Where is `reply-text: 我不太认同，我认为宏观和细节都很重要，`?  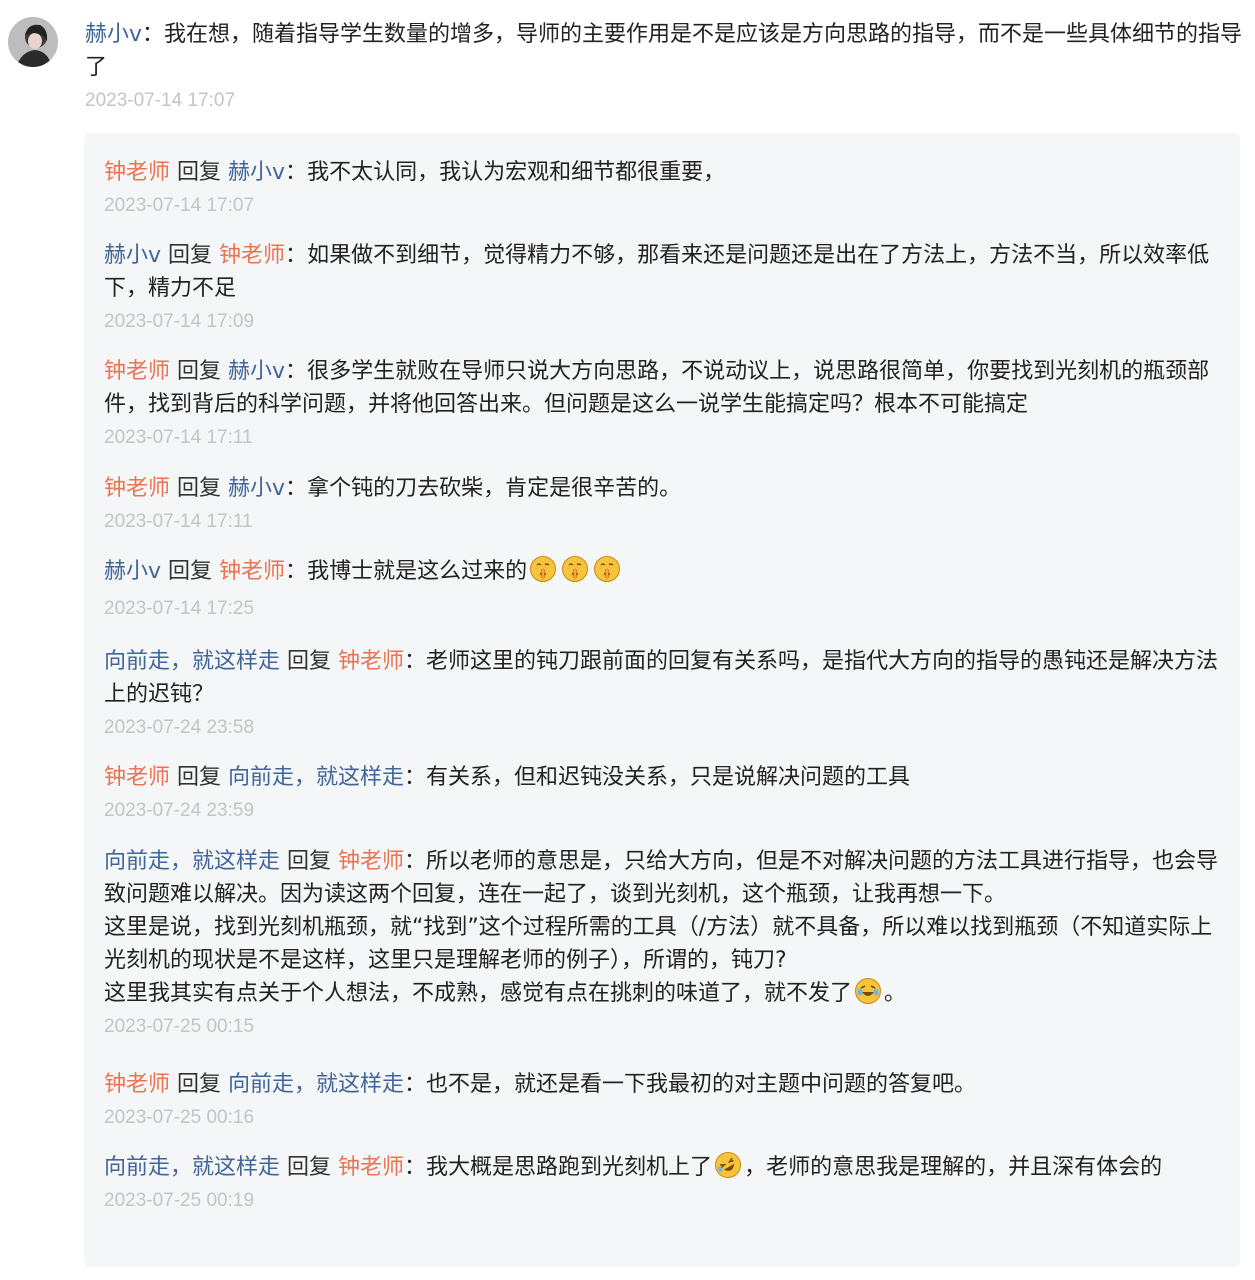 reply-text: 我不太认同，我认为宏观和细节都很重要， is located at coordinates (516, 172).